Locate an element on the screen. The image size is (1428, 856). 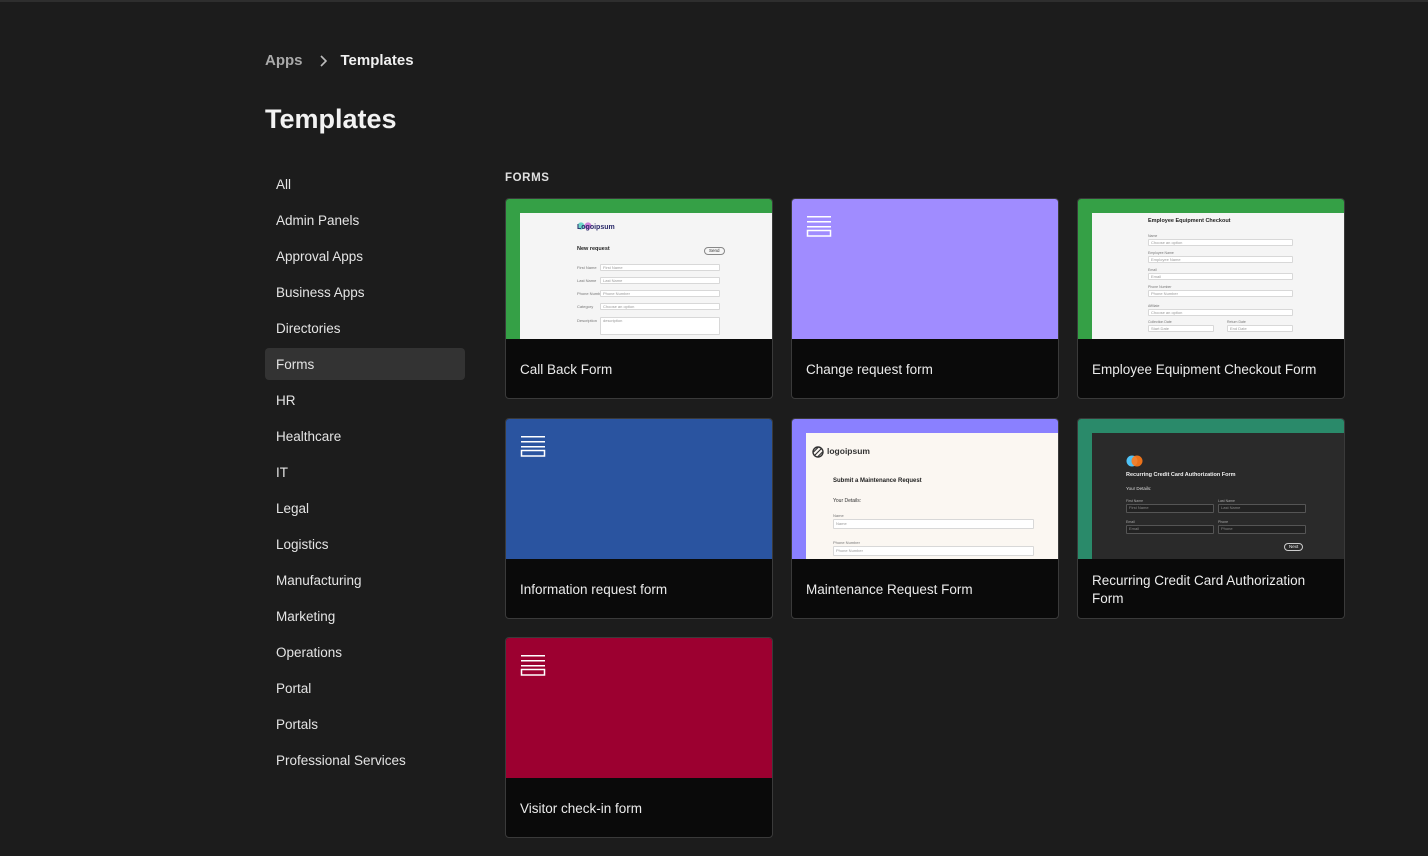
preview-field: description is located at coordinates (660, 326).